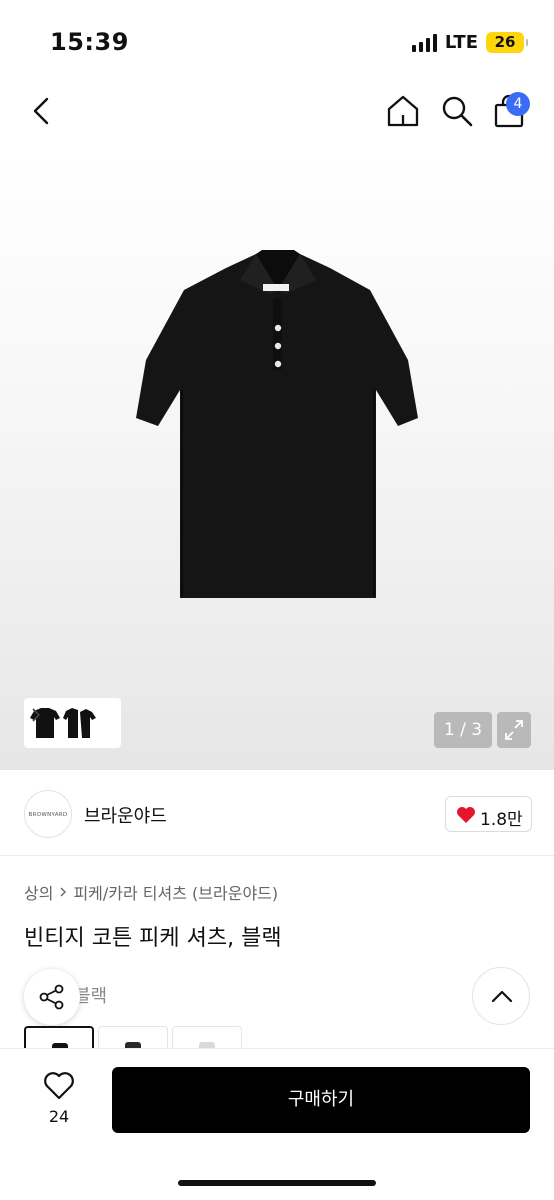 This screenshot has width=554, height=1200. What do you see at coordinates (321, 1100) in the screenshot?
I see `buy-button: 구매하기` at bounding box center [321, 1100].